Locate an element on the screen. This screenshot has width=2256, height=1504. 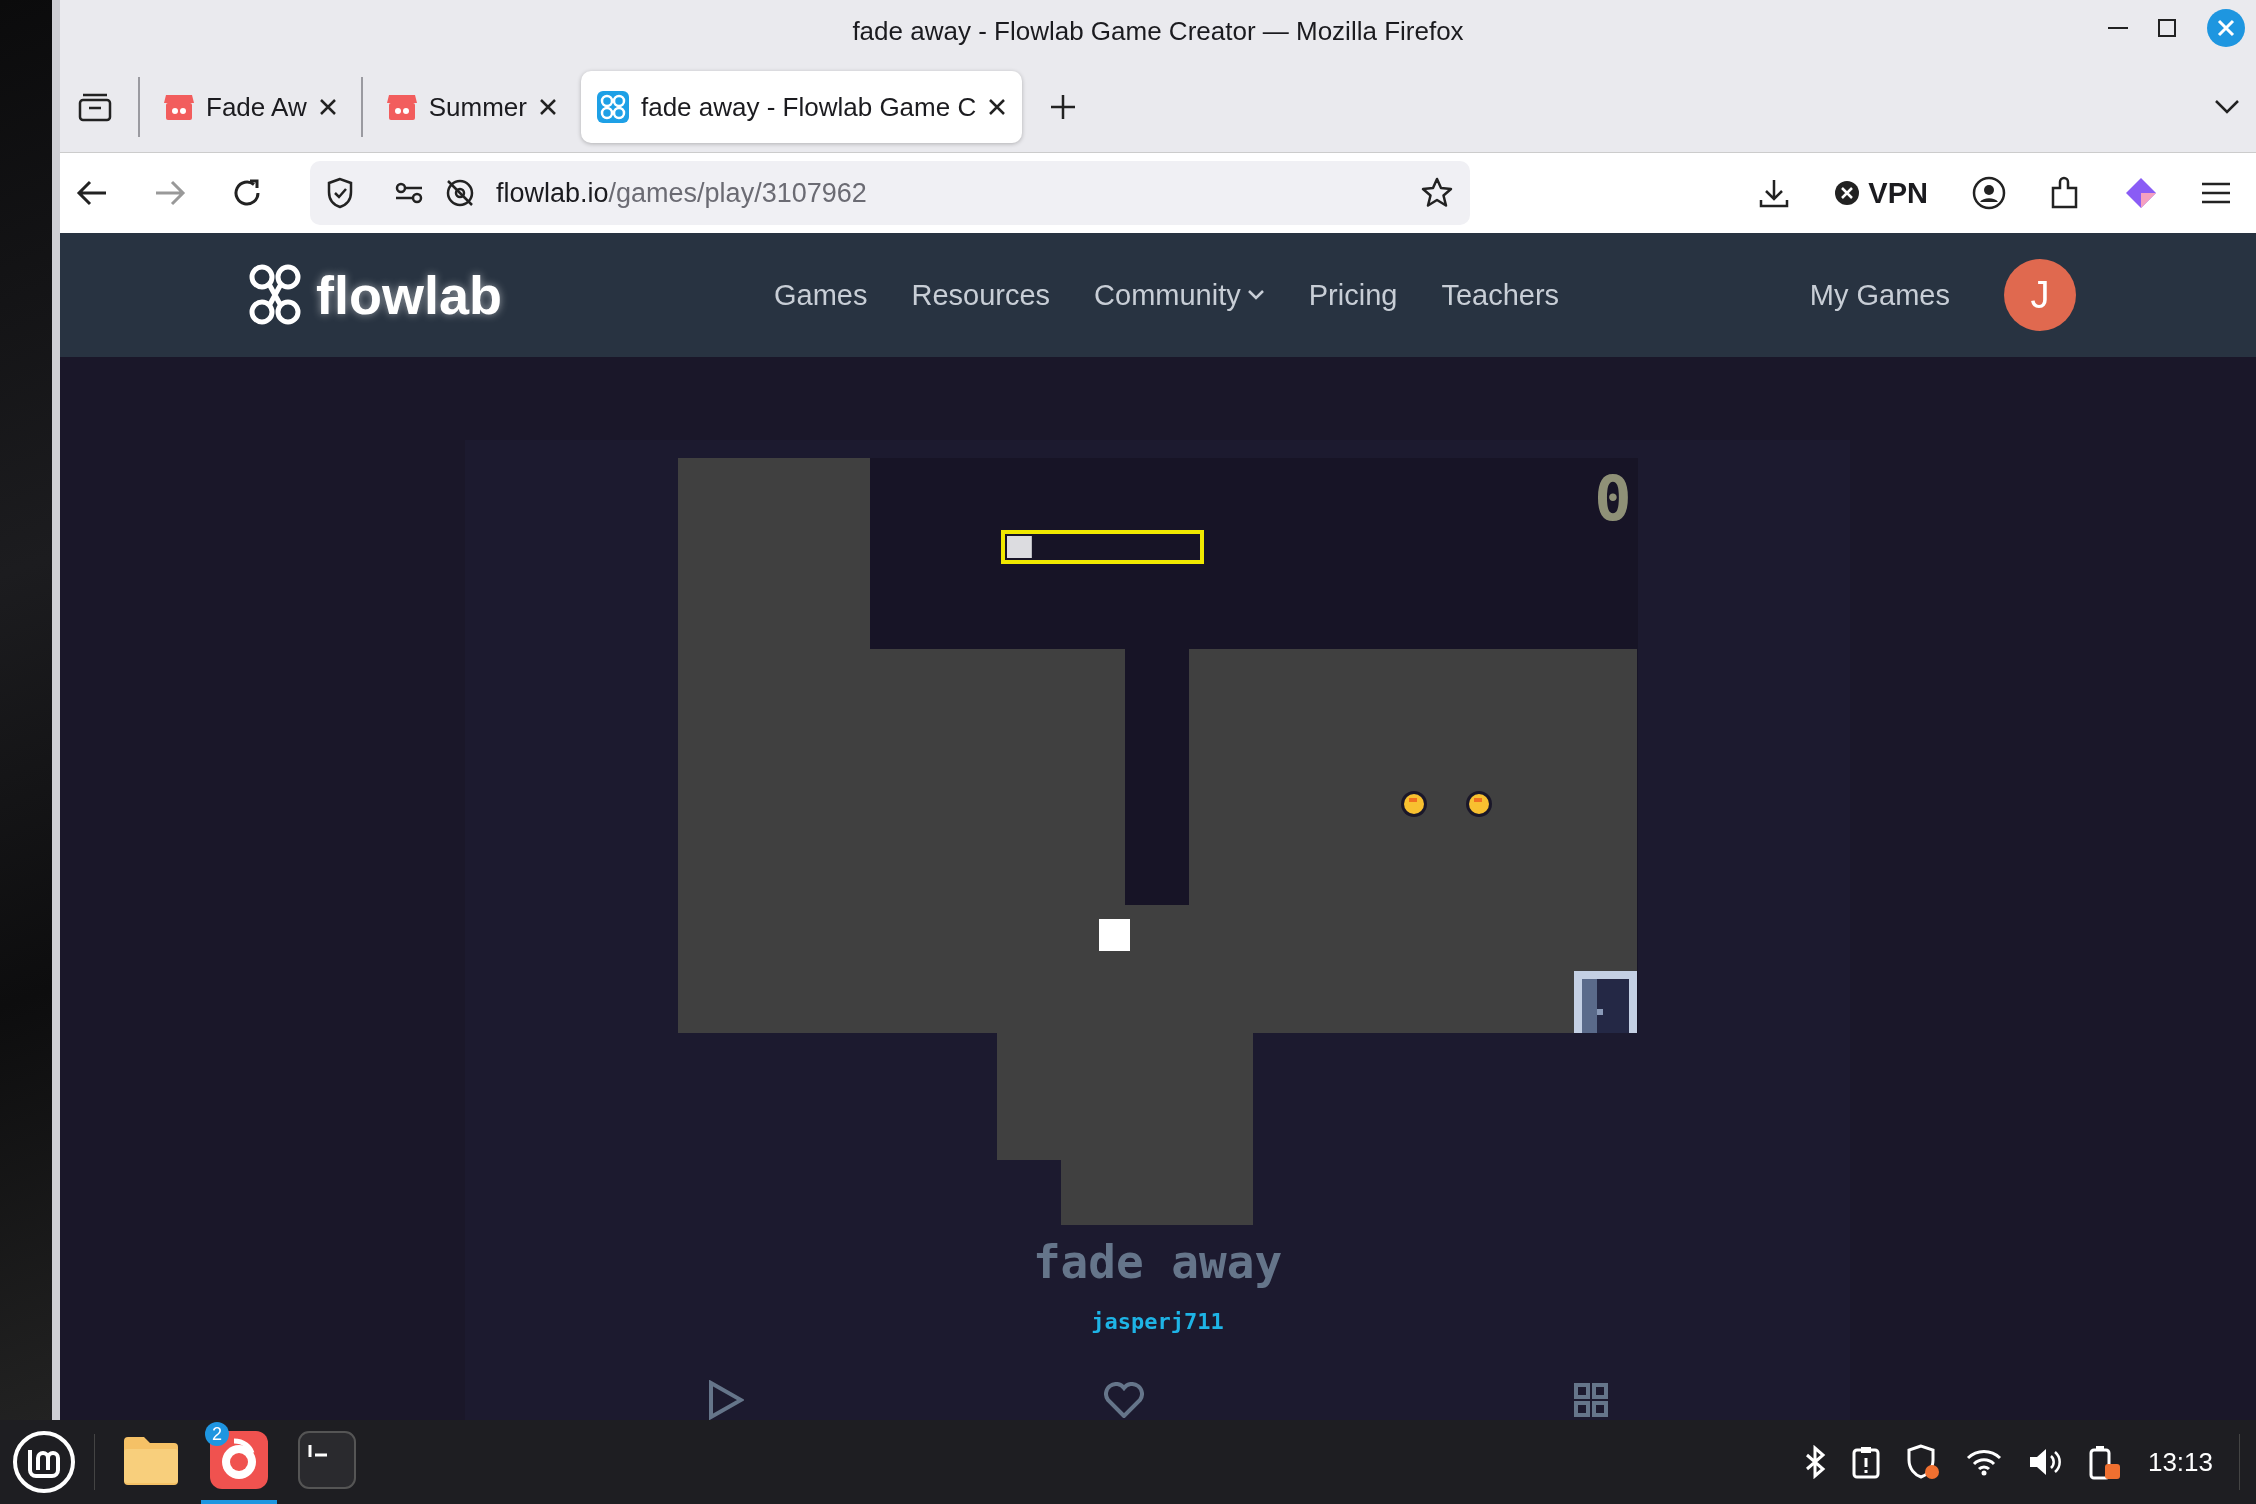
nav-link: Community is located at coordinates (1179, 295).